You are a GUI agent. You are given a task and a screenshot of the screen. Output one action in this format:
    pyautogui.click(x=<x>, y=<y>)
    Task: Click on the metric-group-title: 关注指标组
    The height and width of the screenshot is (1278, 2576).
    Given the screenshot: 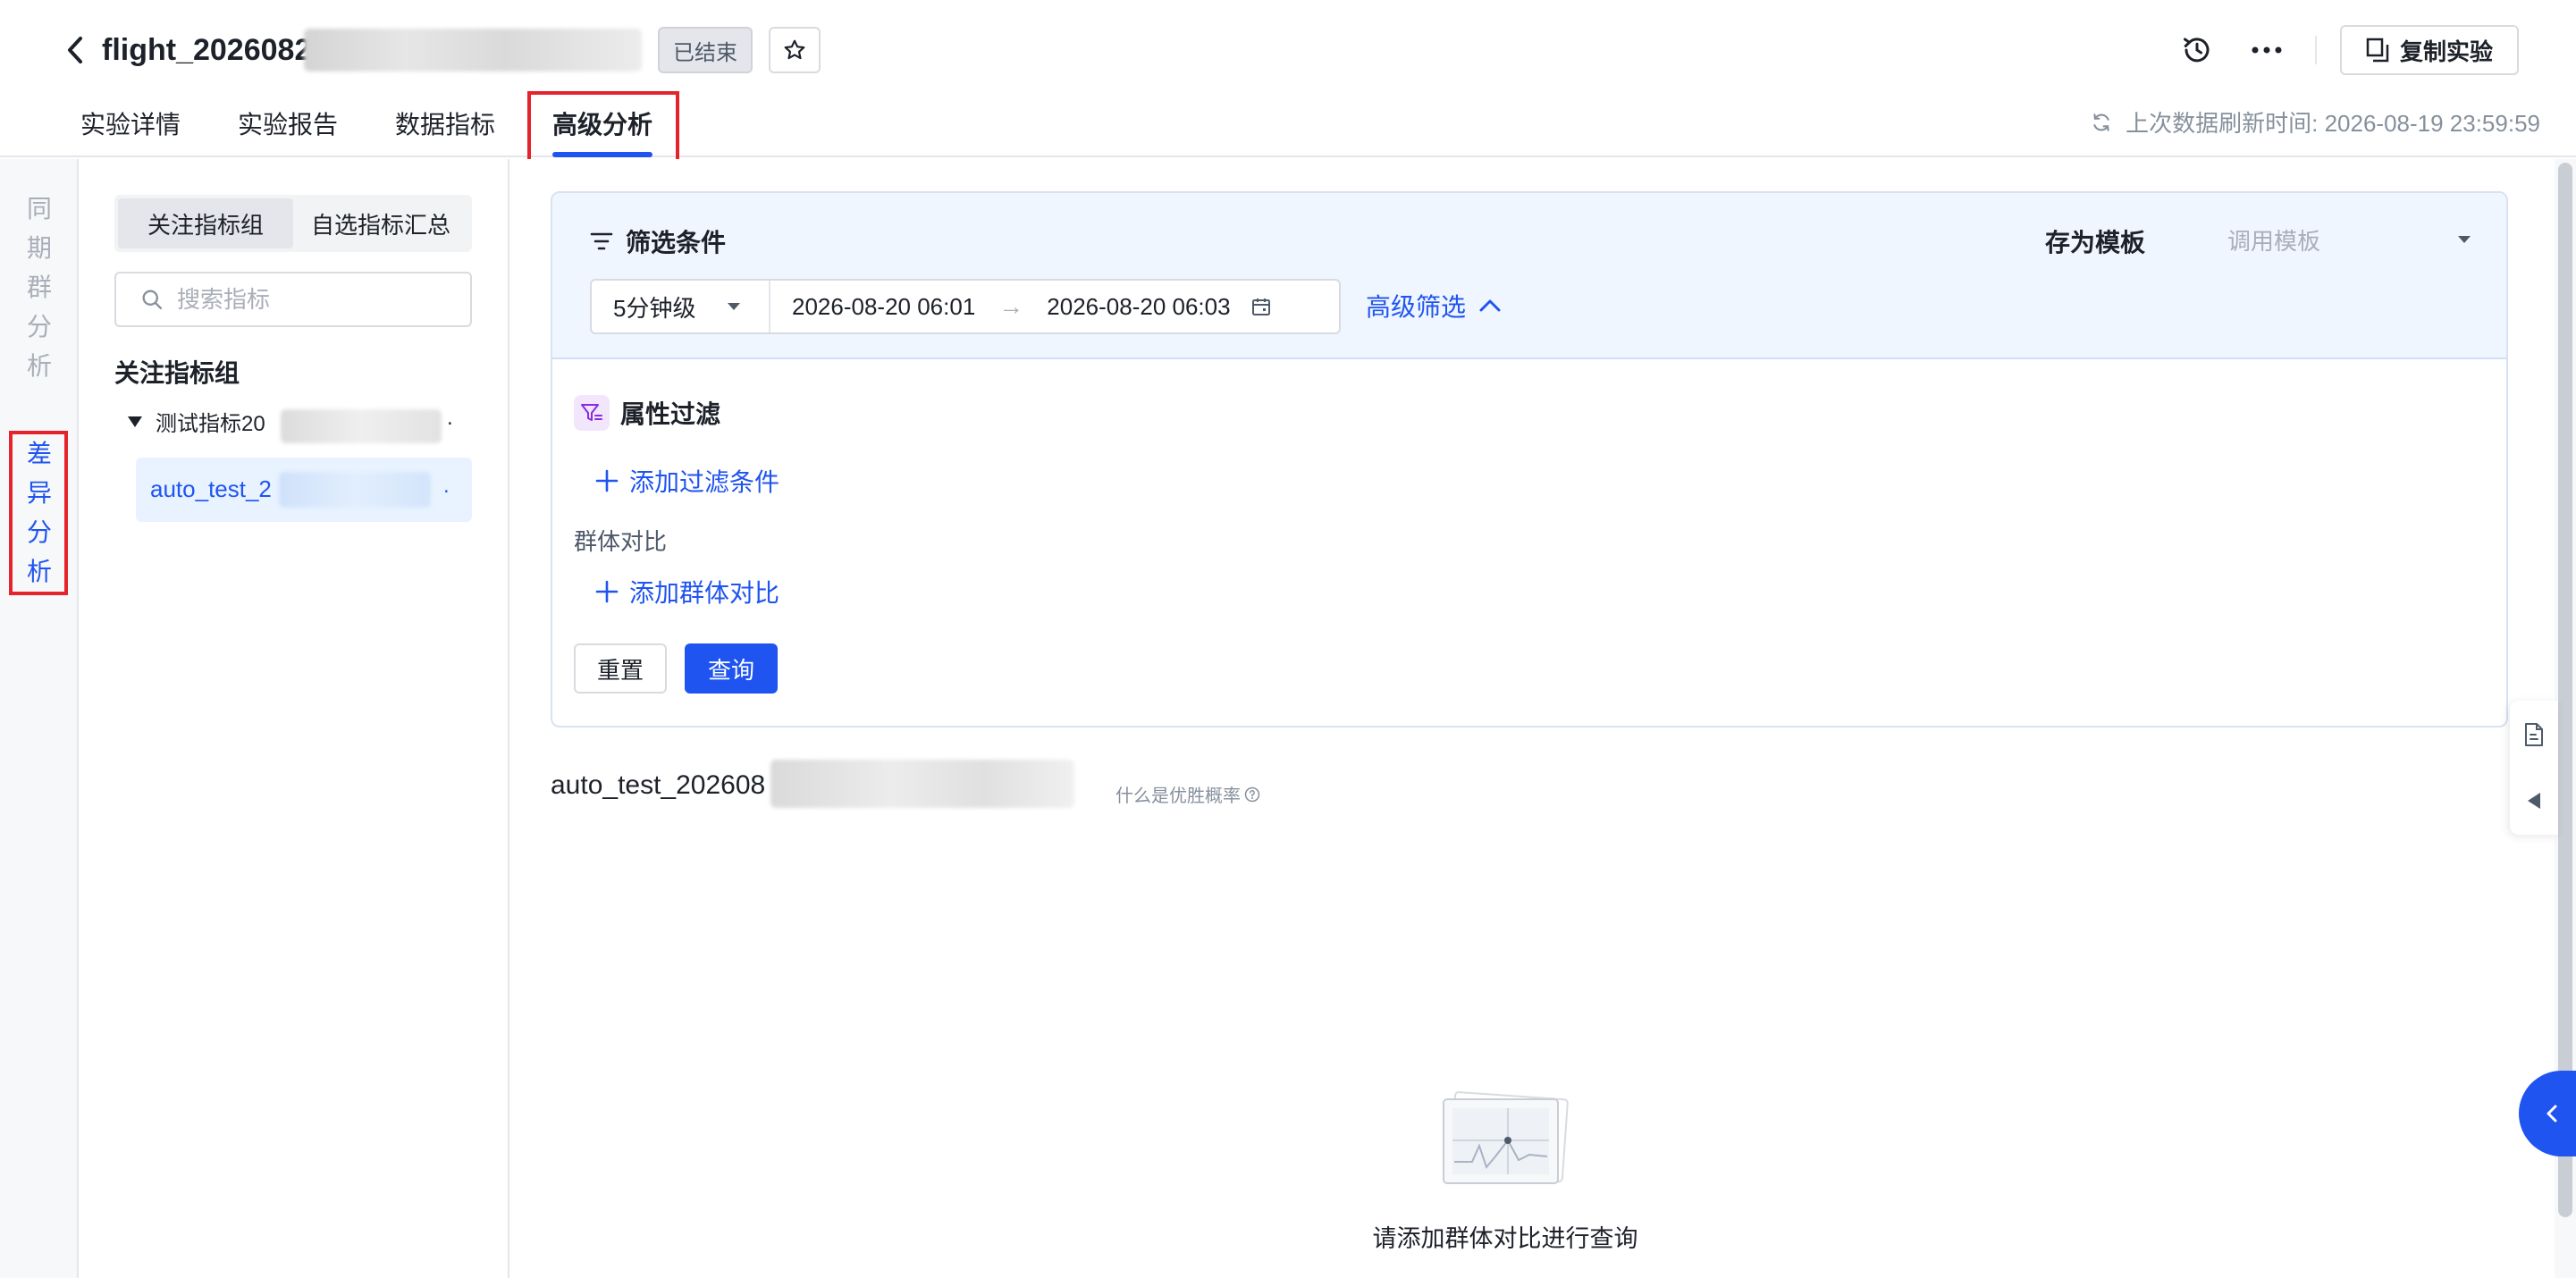 What is the action you would take?
    pyautogui.click(x=177, y=373)
    